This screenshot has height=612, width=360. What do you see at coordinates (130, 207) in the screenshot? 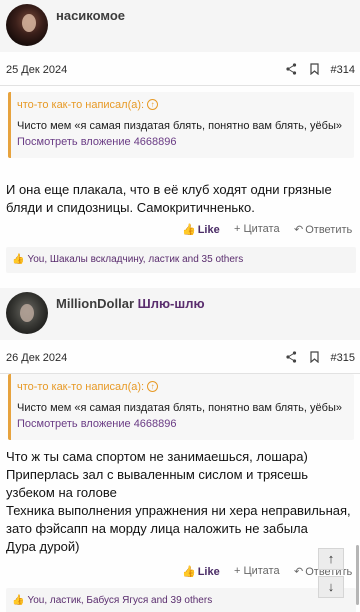
I see `post-line: бляди и спидозницы. Самокритичненько.` at bounding box center [130, 207].